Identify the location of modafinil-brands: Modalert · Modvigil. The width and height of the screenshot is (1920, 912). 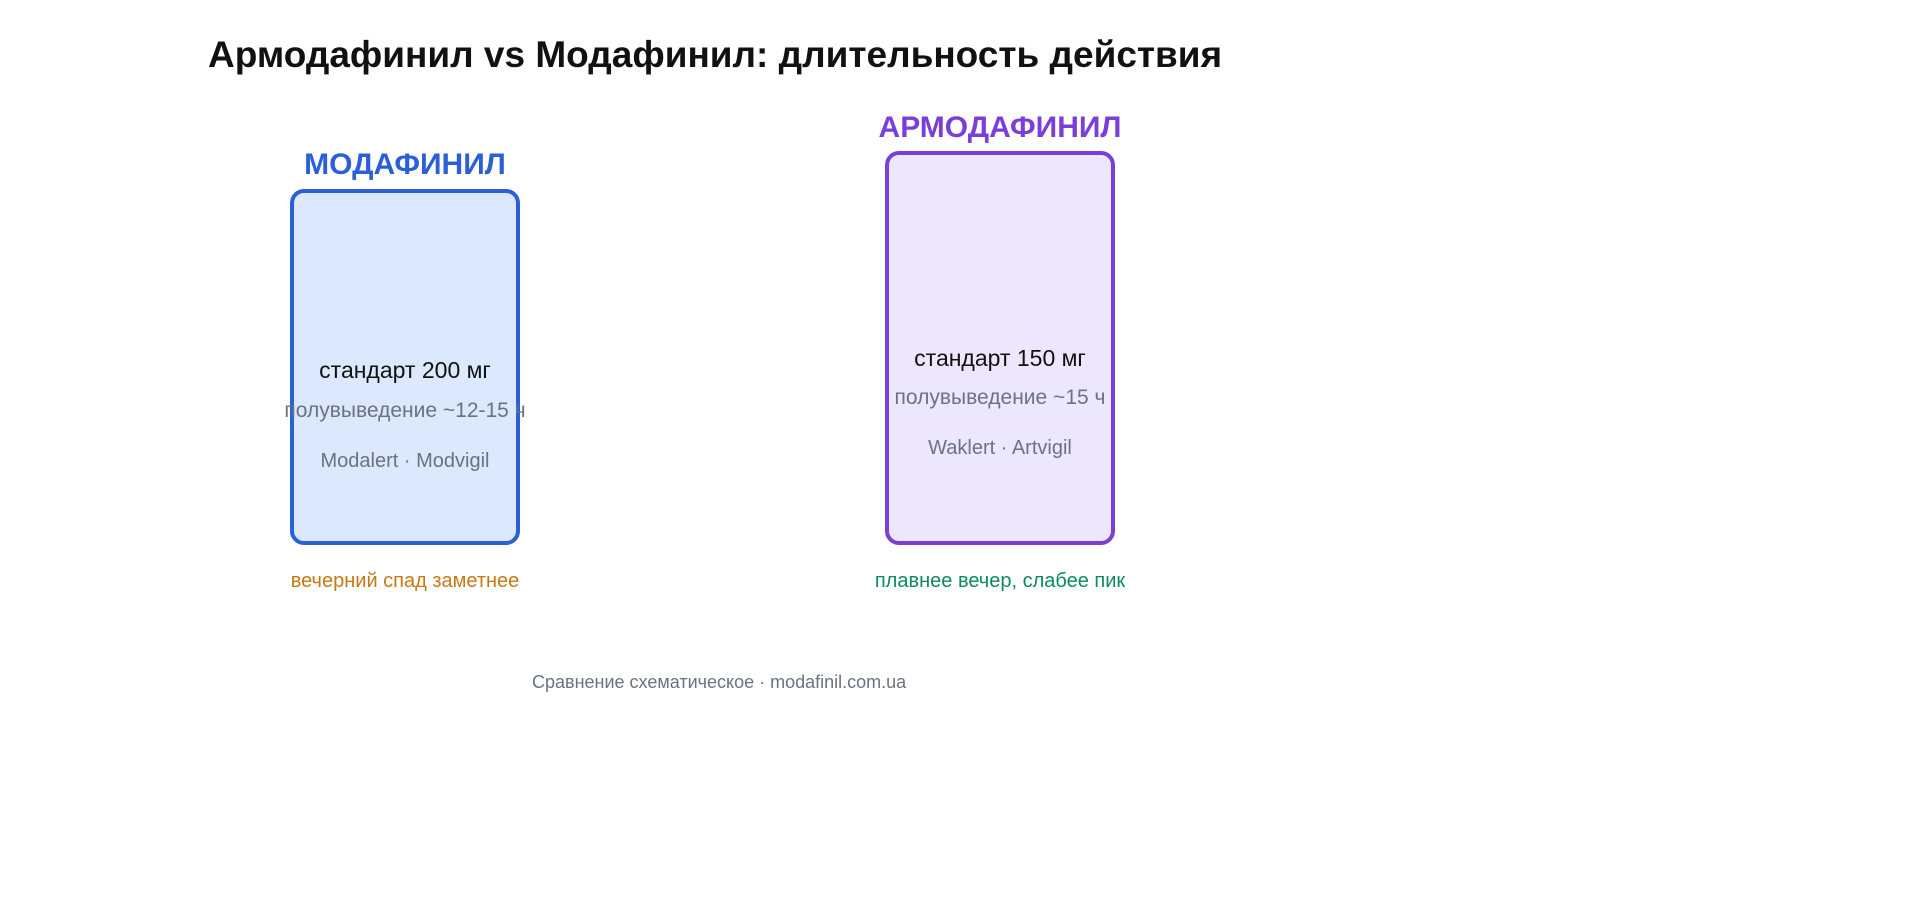
(405, 461).